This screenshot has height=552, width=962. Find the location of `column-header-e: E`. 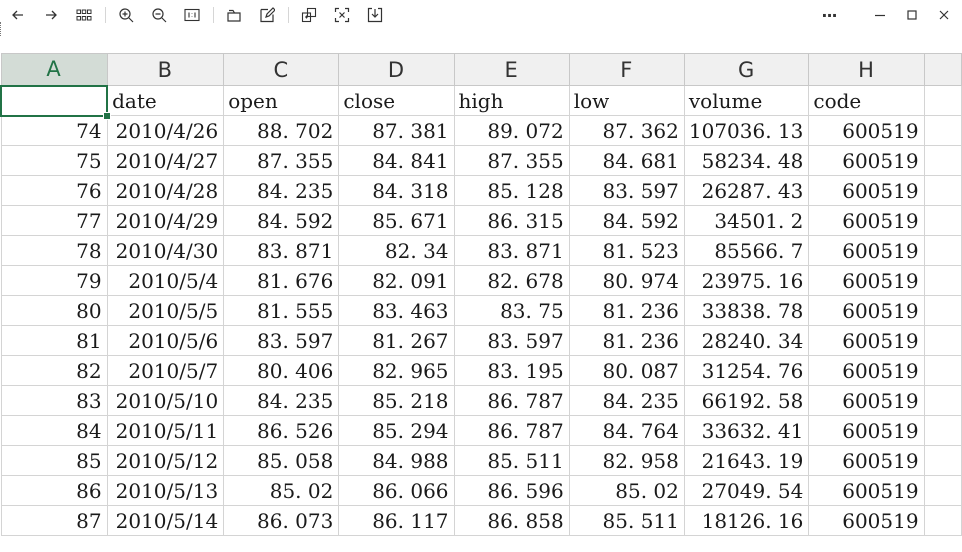

column-header-e: E is located at coordinates (511, 69).